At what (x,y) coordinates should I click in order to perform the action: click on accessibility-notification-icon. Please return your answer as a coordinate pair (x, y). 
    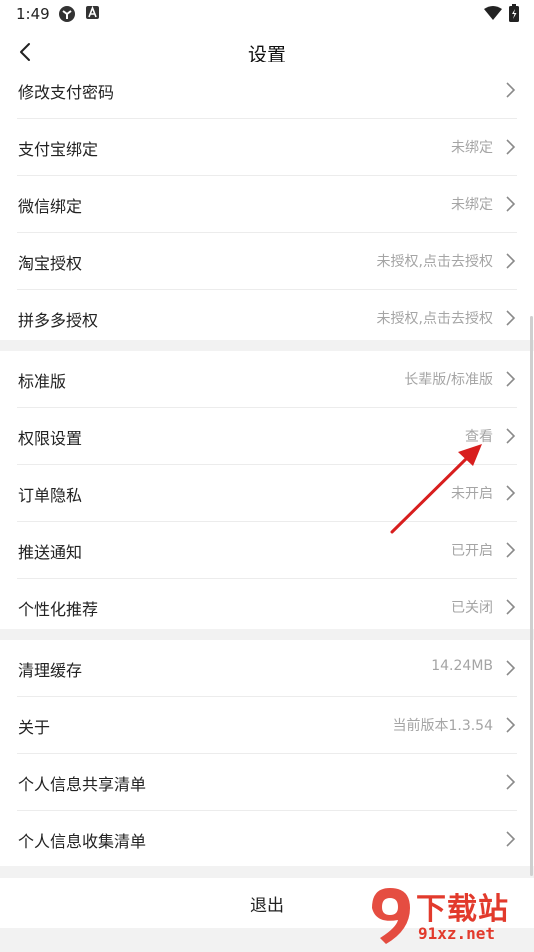
    Looking at the image, I should click on (92, 14).